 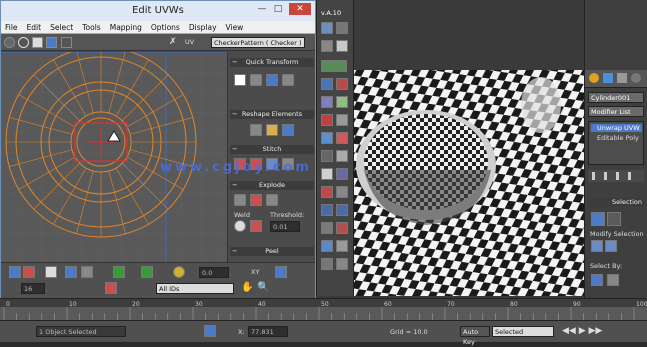 I want to click on falloff-spinner: 0.0, so click(x=214, y=272).